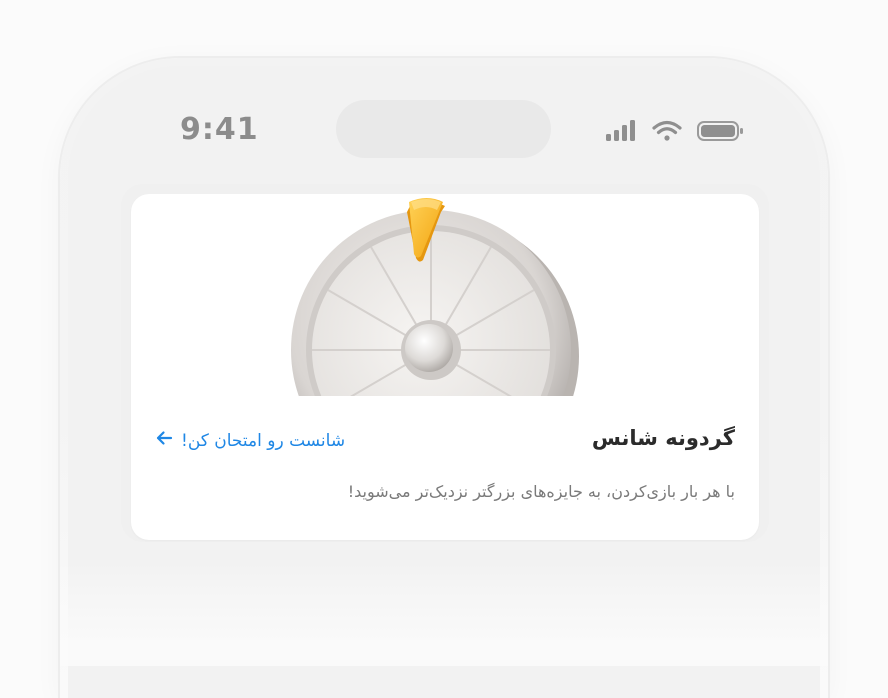  What do you see at coordinates (441, 295) in the screenshot?
I see `prize-wheel-illustration` at bounding box center [441, 295].